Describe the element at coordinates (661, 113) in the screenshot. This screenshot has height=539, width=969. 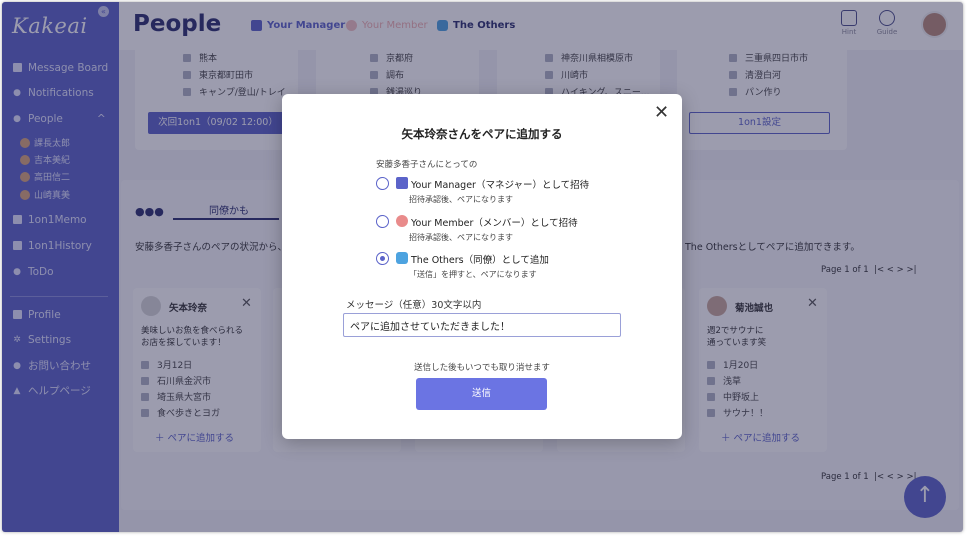
I see `close-icon: ✕` at that location.